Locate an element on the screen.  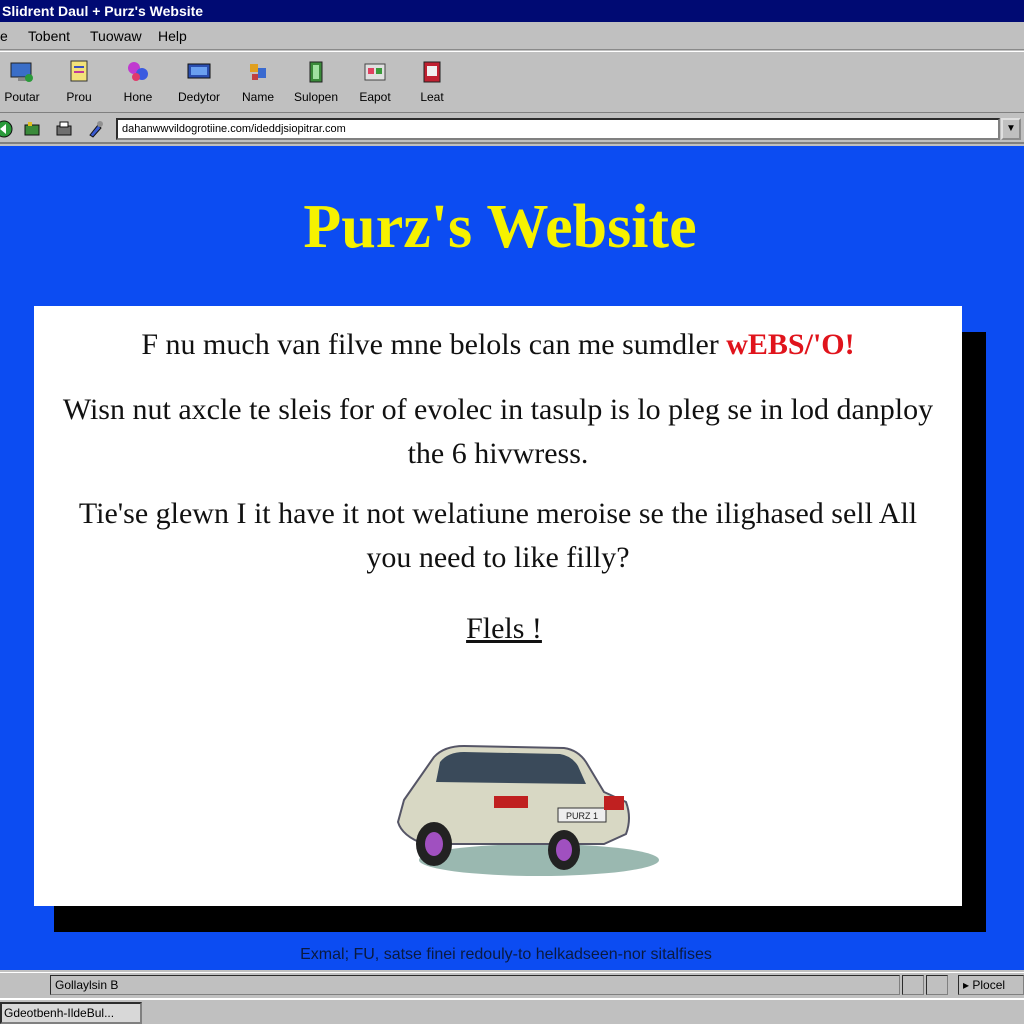
window-title: Slidrent Daul + Purz's Website is located at coordinates (103, 11).